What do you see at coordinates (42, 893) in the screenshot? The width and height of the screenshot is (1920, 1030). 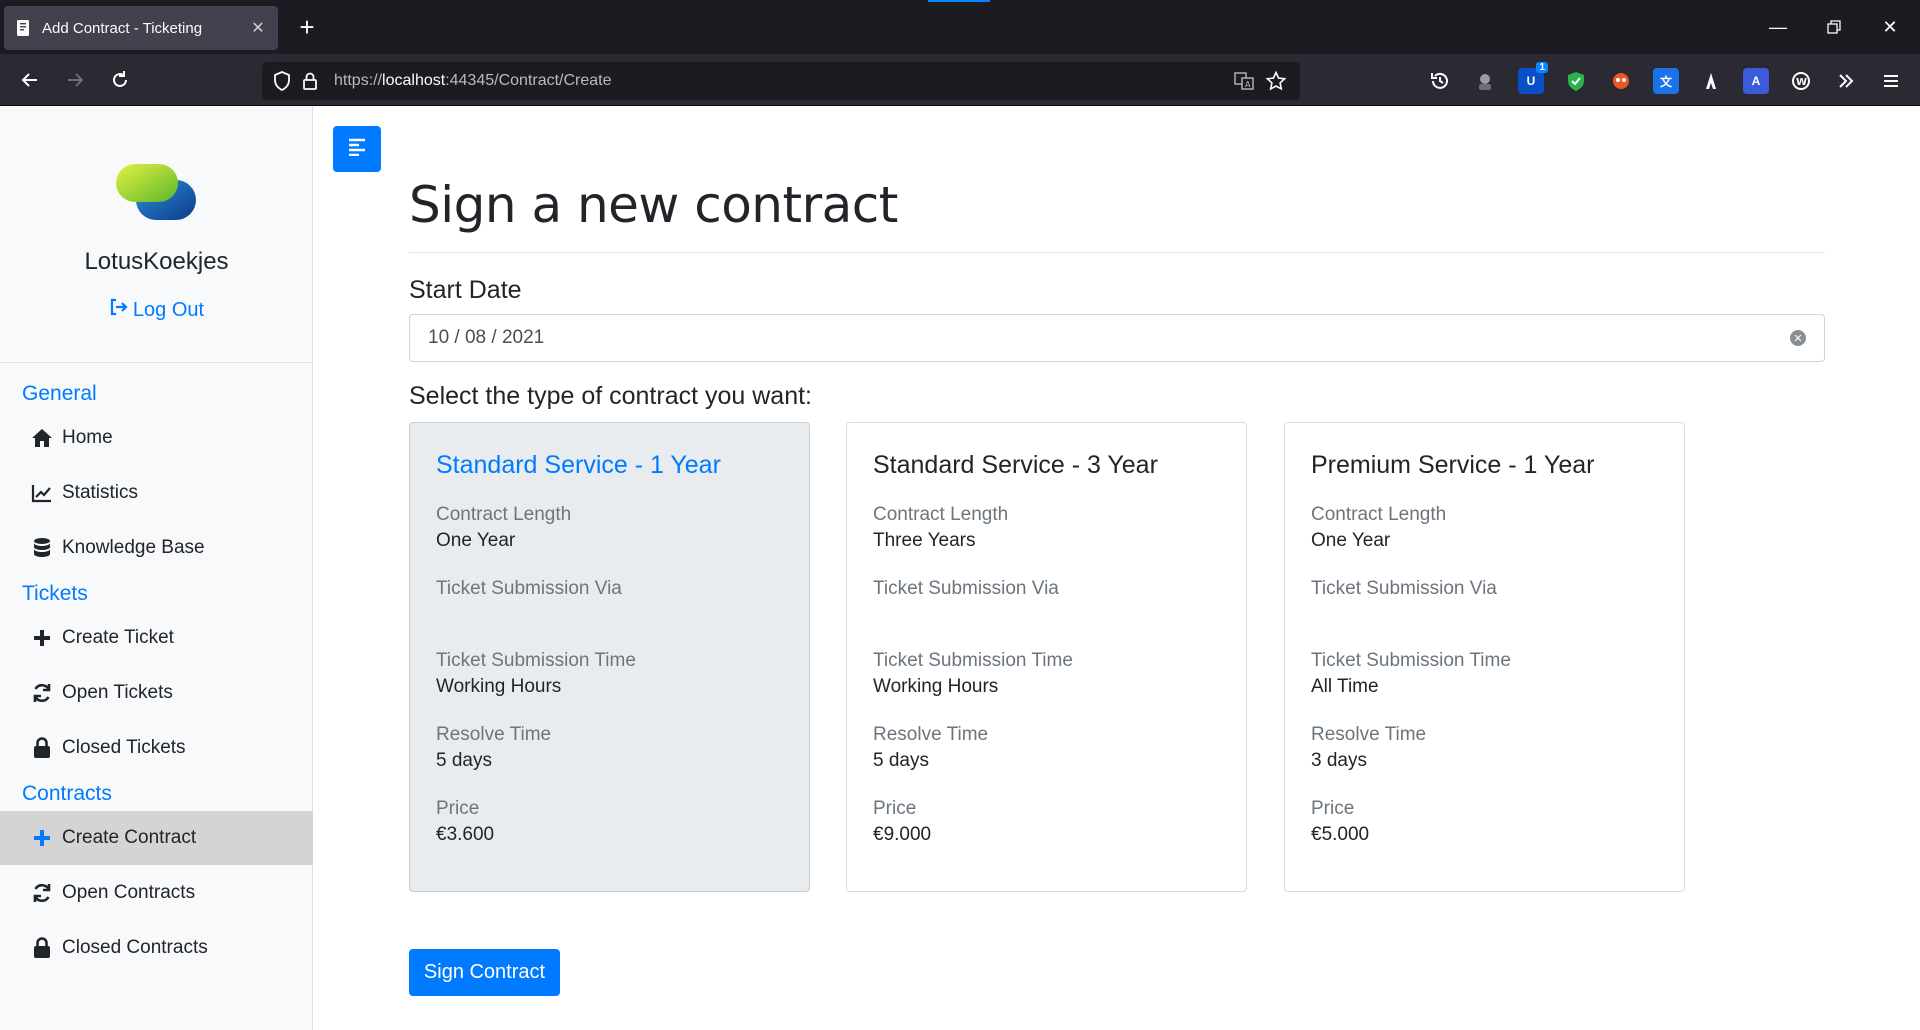 I see `sync-icon` at bounding box center [42, 893].